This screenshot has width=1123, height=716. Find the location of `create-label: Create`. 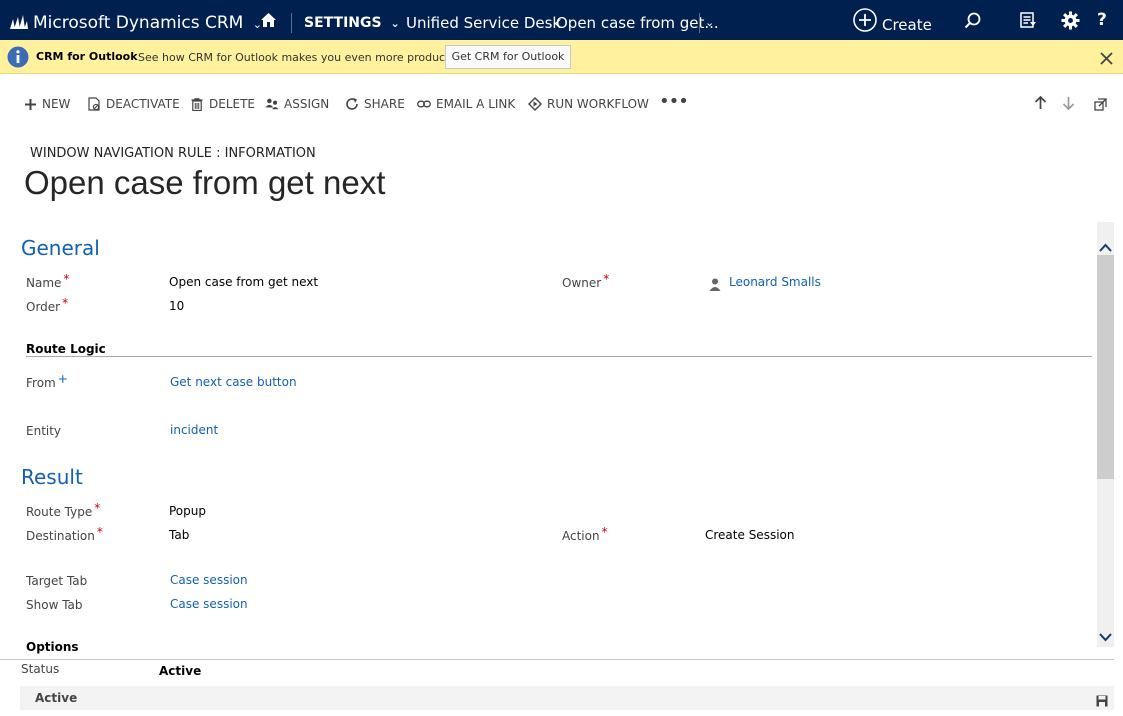

create-label: Create is located at coordinates (907, 25).